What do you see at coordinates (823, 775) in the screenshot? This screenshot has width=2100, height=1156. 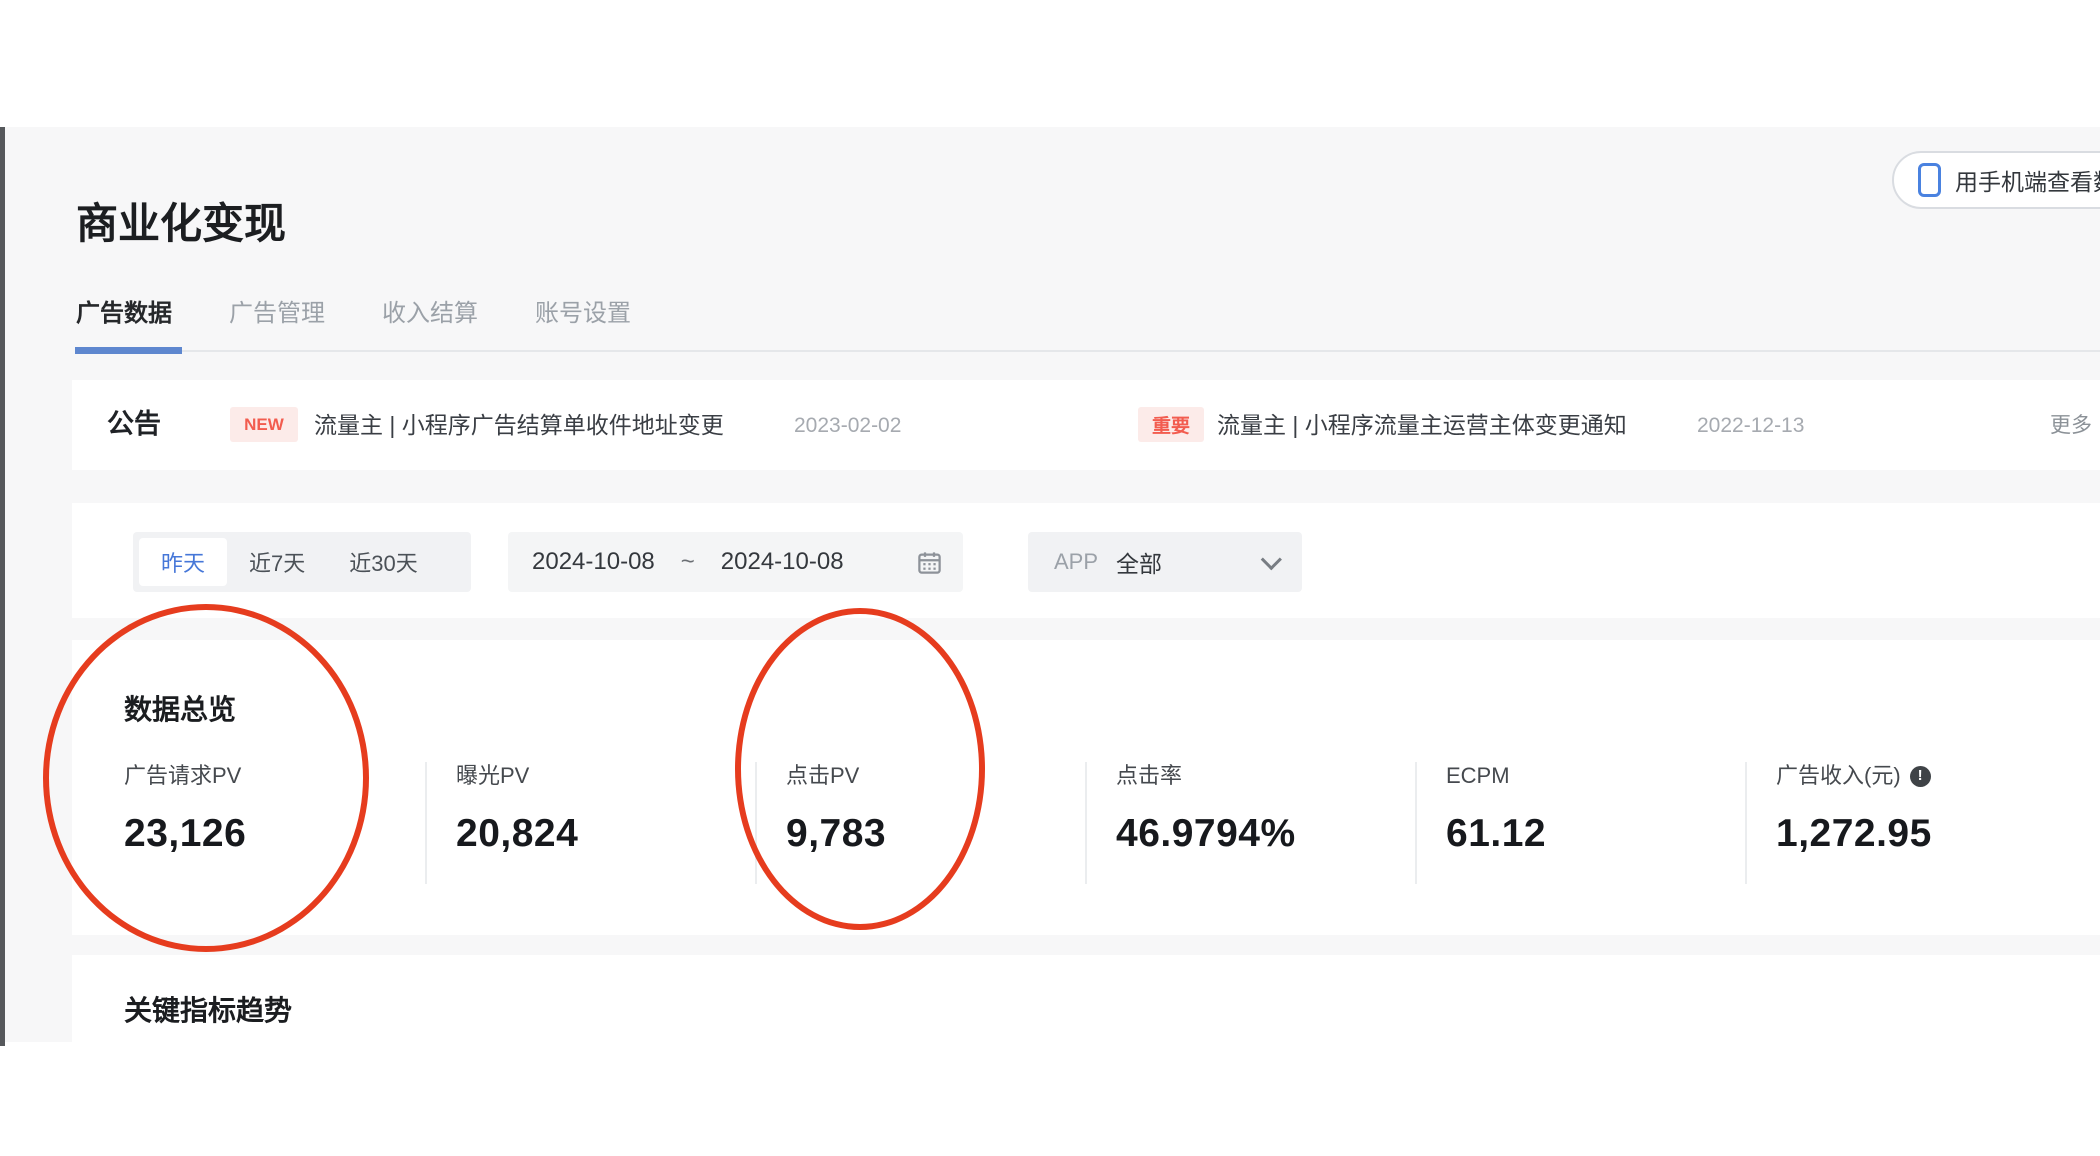 I see `metric-label: 点击PV` at bounding box center [823, 775].